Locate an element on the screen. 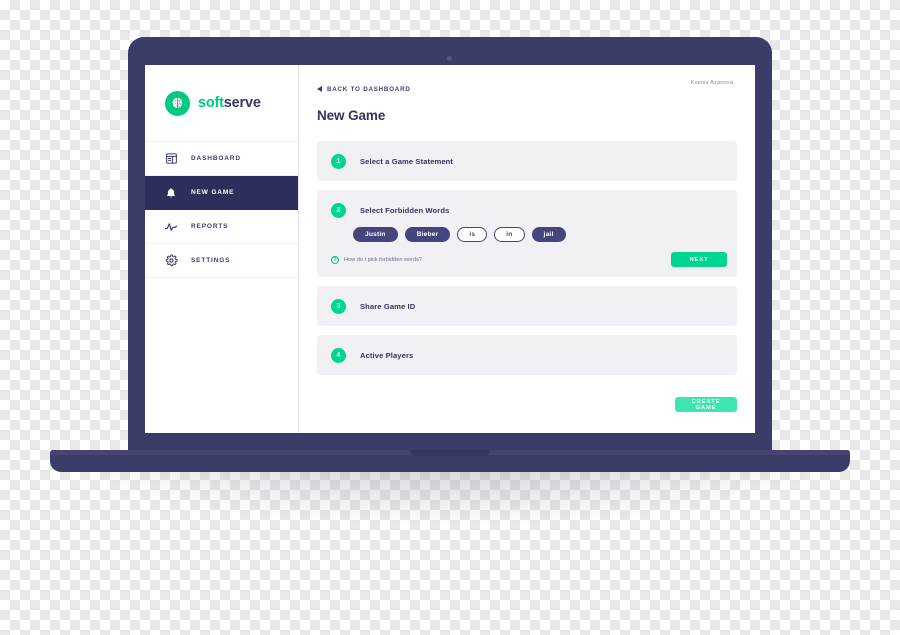 This screenshot has width=900, height=635. forbidden-word-pill: Justin is located at coordinates (375, 234).